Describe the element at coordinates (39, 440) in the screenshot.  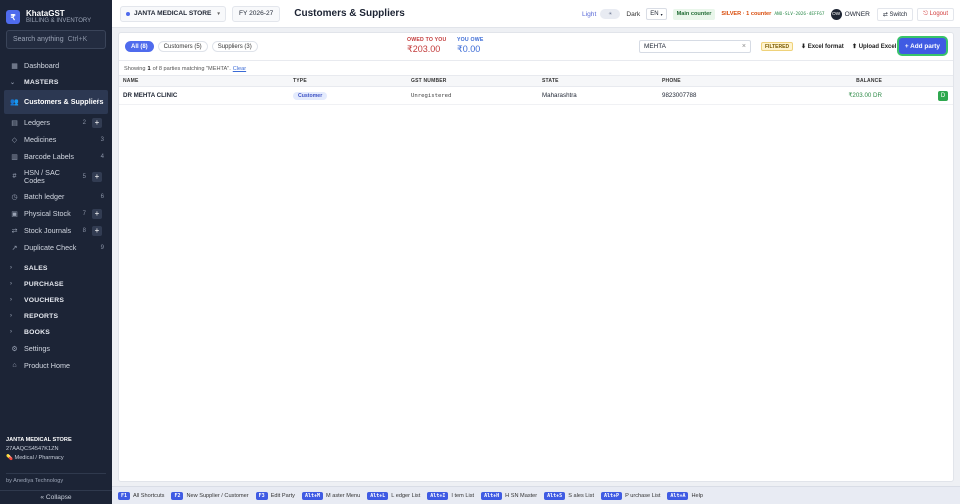
I see `org-name: JANTA MEDICAL STORE` at that location.